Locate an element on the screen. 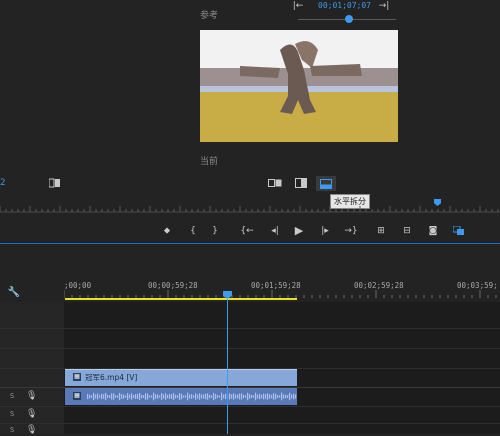 Image resolution: width=500 pixels, height=436 pixels. ruler-label: 00;01;59;28 is located at coordinates (276, 285).